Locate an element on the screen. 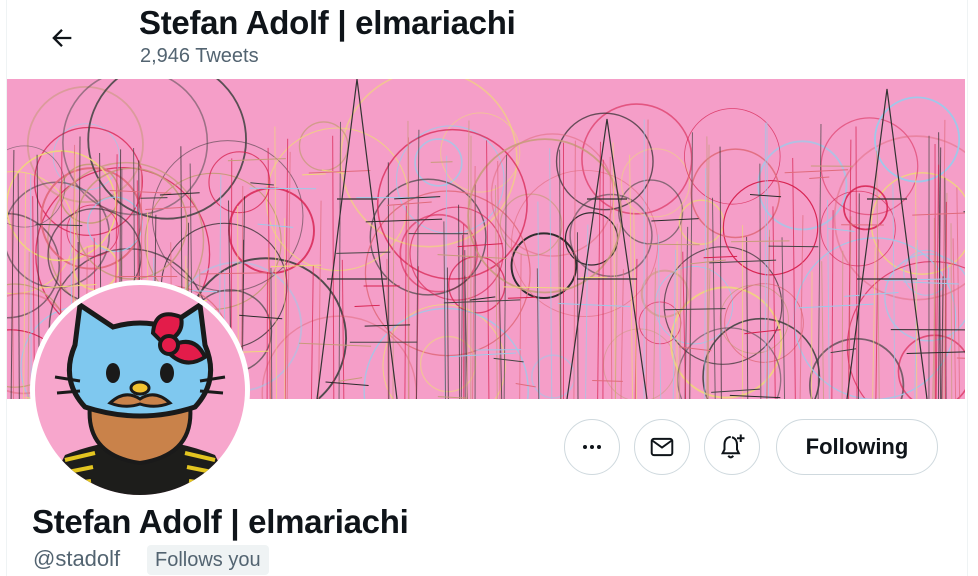  tweet-count: 2,946 Tweets is located at coordinates (199, 56).